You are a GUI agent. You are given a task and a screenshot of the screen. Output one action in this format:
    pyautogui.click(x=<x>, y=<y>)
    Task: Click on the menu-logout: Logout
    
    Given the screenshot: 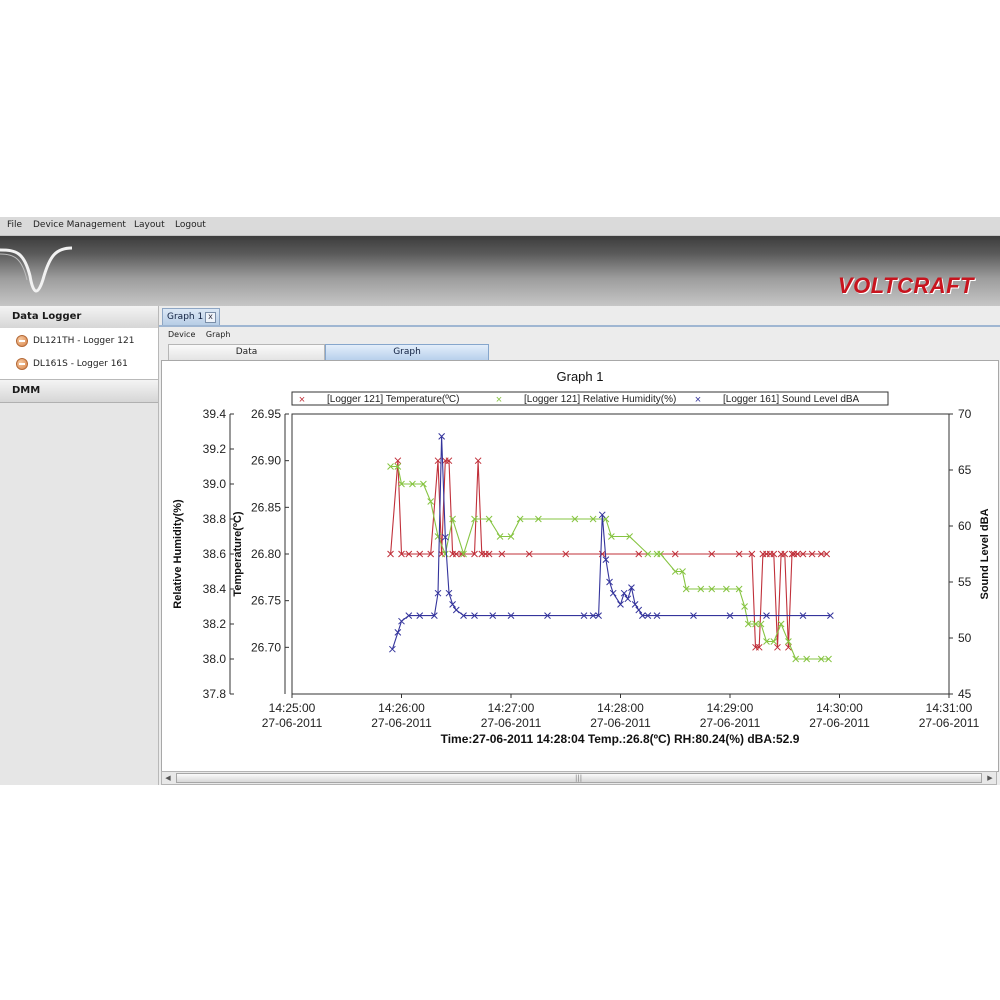 What is the action you would take?
    pyautogui.click(x=190, y=225)
    